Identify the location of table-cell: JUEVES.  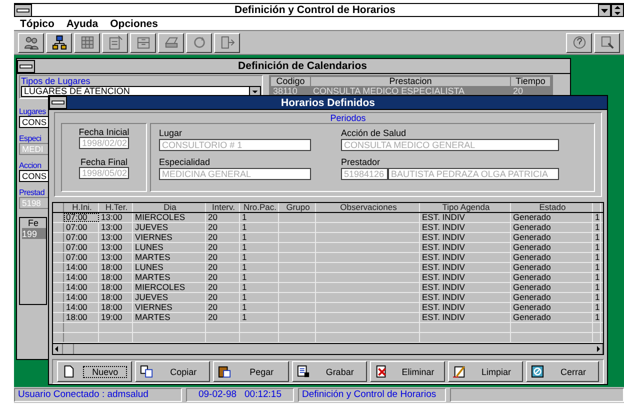
(169, 227).